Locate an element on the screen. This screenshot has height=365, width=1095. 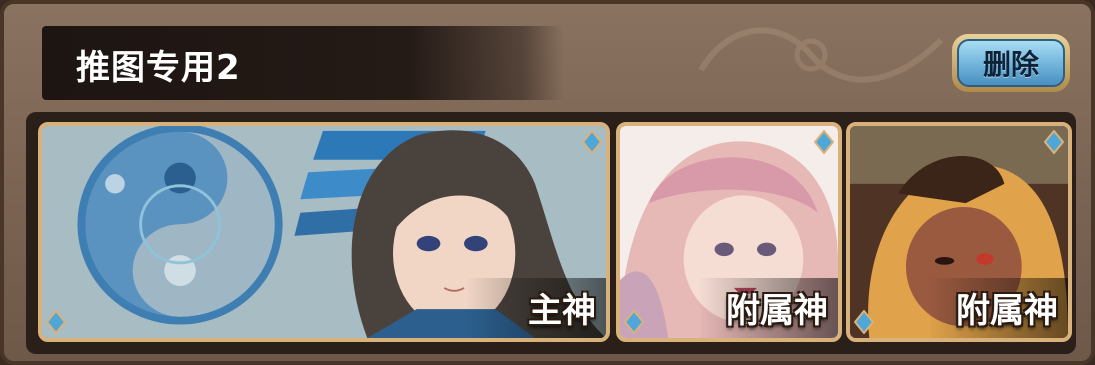
panel-ornament is located at coordinates (821, 55).